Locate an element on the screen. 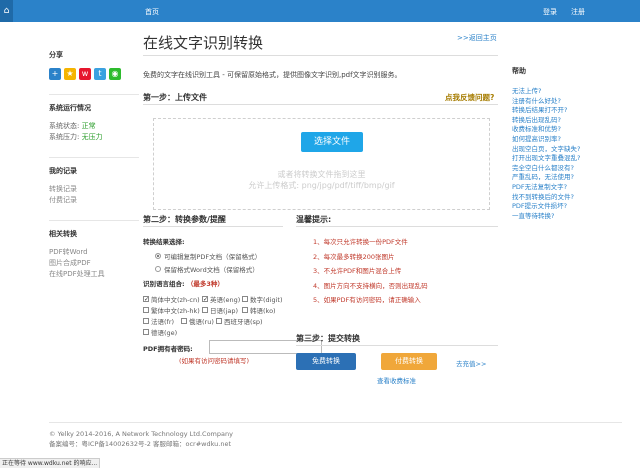 The image size is (640, 468). lang-jap: 日语(jap) is located at coordinates (220, 310).